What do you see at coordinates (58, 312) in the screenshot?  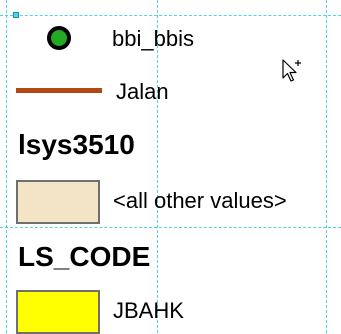 I see `fill-swatch-jbahk` at bounding box center [58, 312].